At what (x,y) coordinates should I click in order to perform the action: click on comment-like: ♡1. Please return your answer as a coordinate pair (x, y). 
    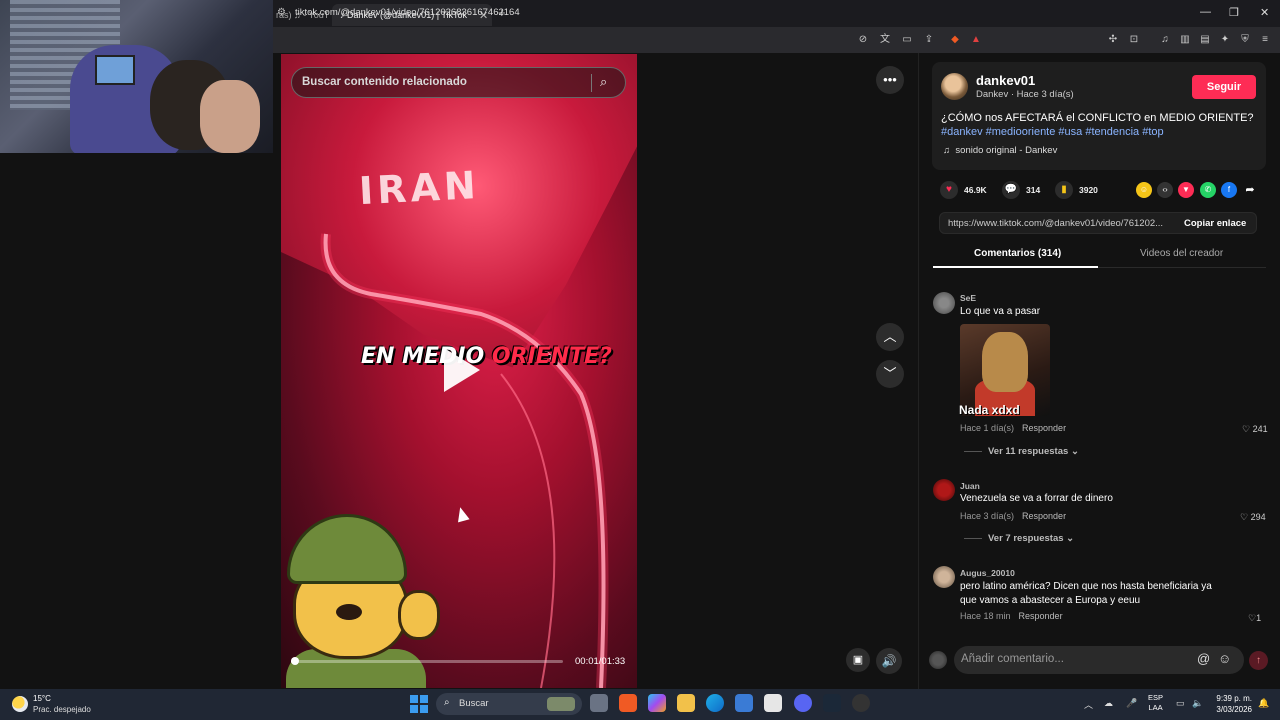
    Looking at the image, I should click on (1254, 618).